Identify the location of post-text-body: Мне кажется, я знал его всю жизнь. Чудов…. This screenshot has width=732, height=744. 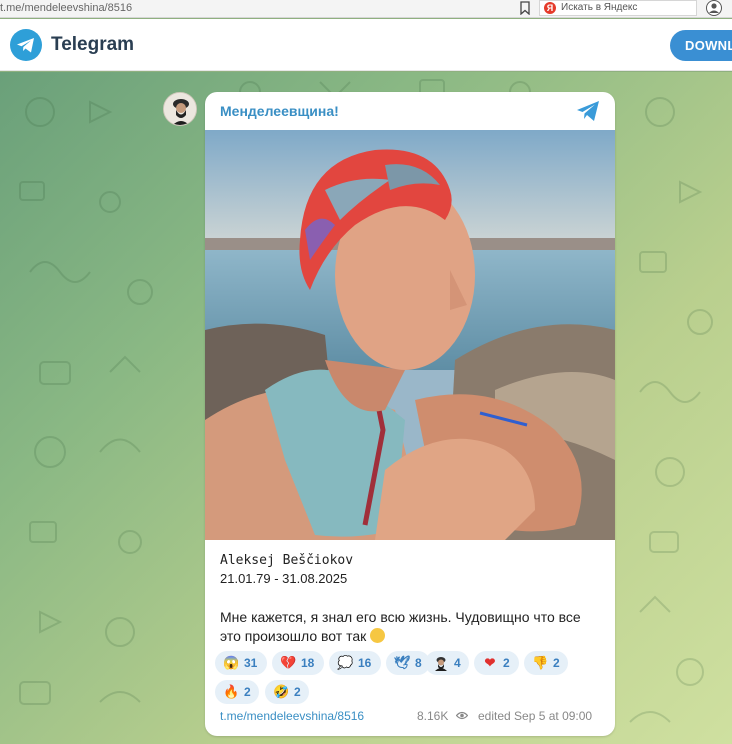
(400, 626).